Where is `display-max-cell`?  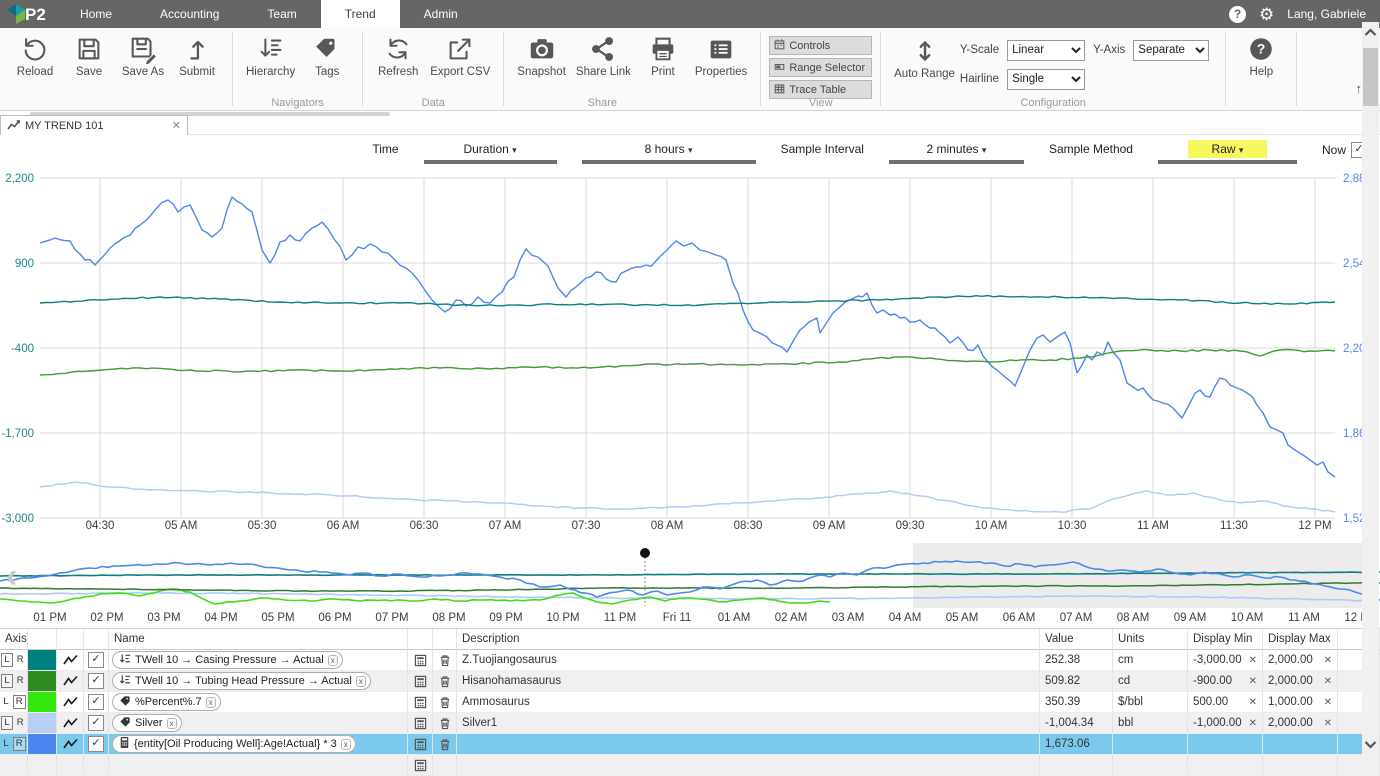 display-max-cell is located at coordinates (1300, 744).